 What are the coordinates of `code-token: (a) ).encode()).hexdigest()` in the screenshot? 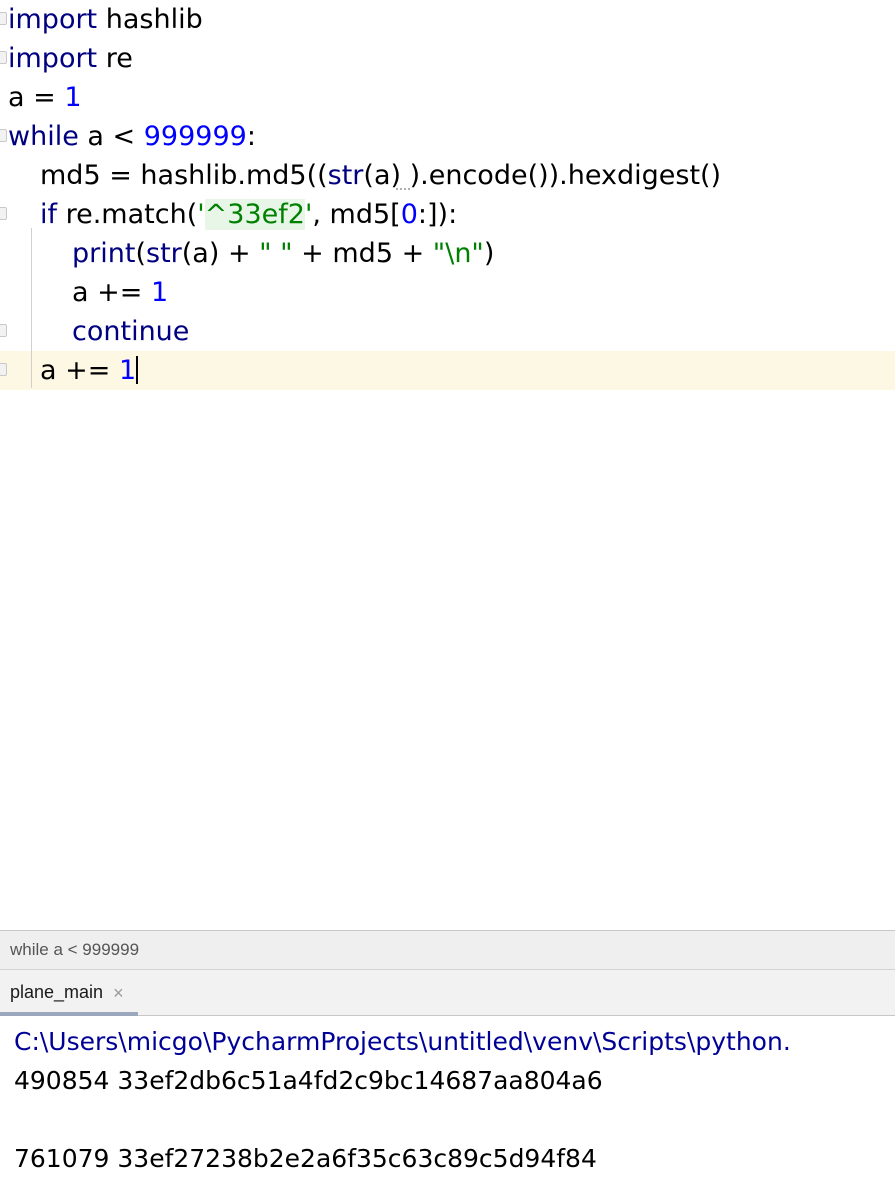 It's located at (542, 175).